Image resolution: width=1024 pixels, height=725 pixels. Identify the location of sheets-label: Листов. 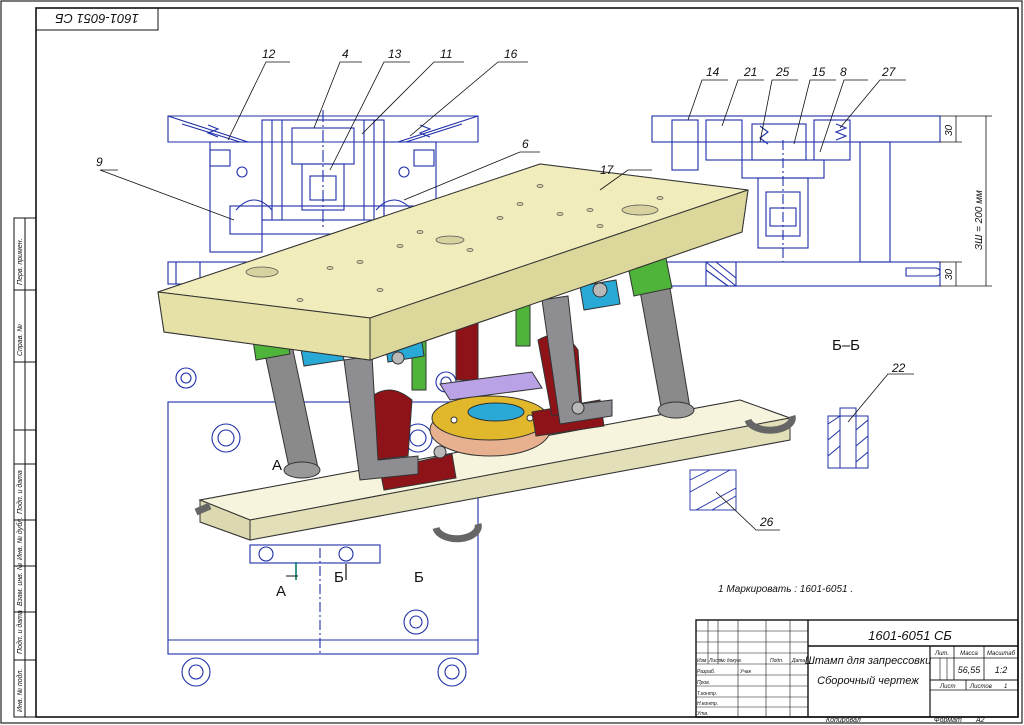
(980, 687).